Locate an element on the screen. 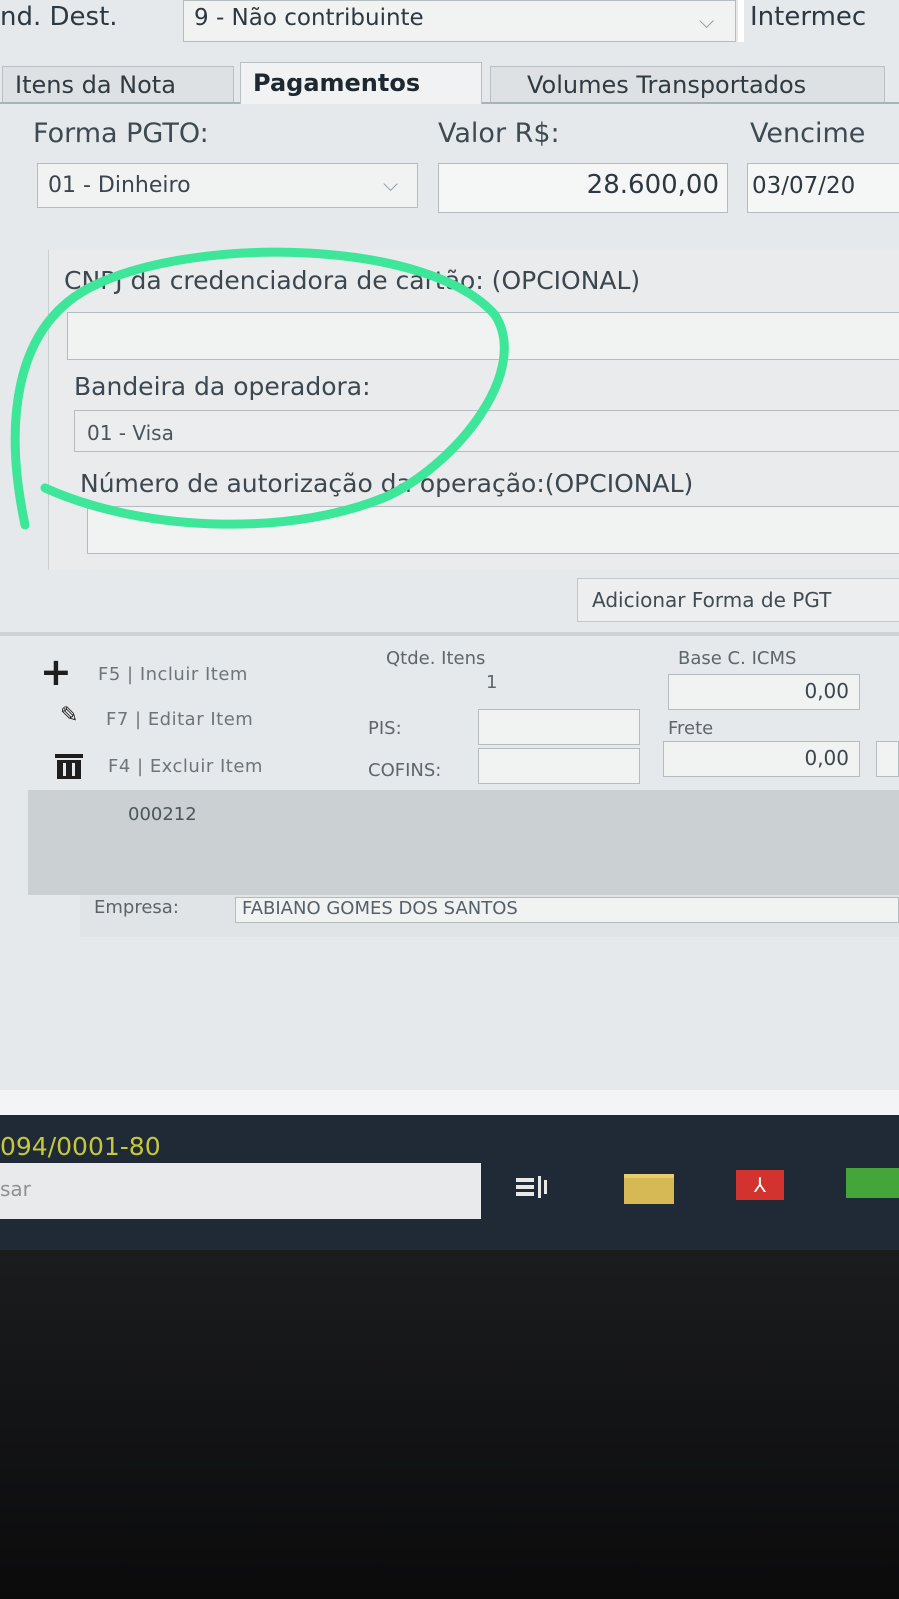 This screenshot has height=1599, width=899. cnpj-status: 094/0001-80 is located at coordinates (80, 1146).